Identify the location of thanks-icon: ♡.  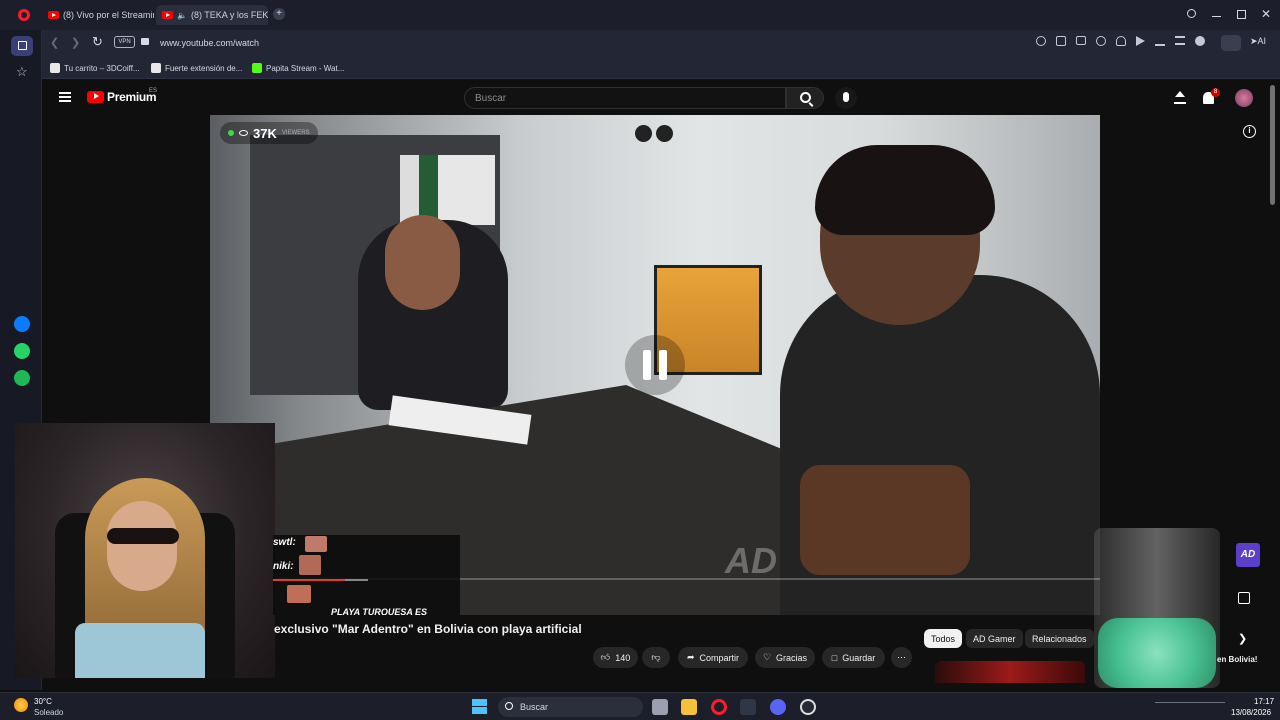
(767, 657).